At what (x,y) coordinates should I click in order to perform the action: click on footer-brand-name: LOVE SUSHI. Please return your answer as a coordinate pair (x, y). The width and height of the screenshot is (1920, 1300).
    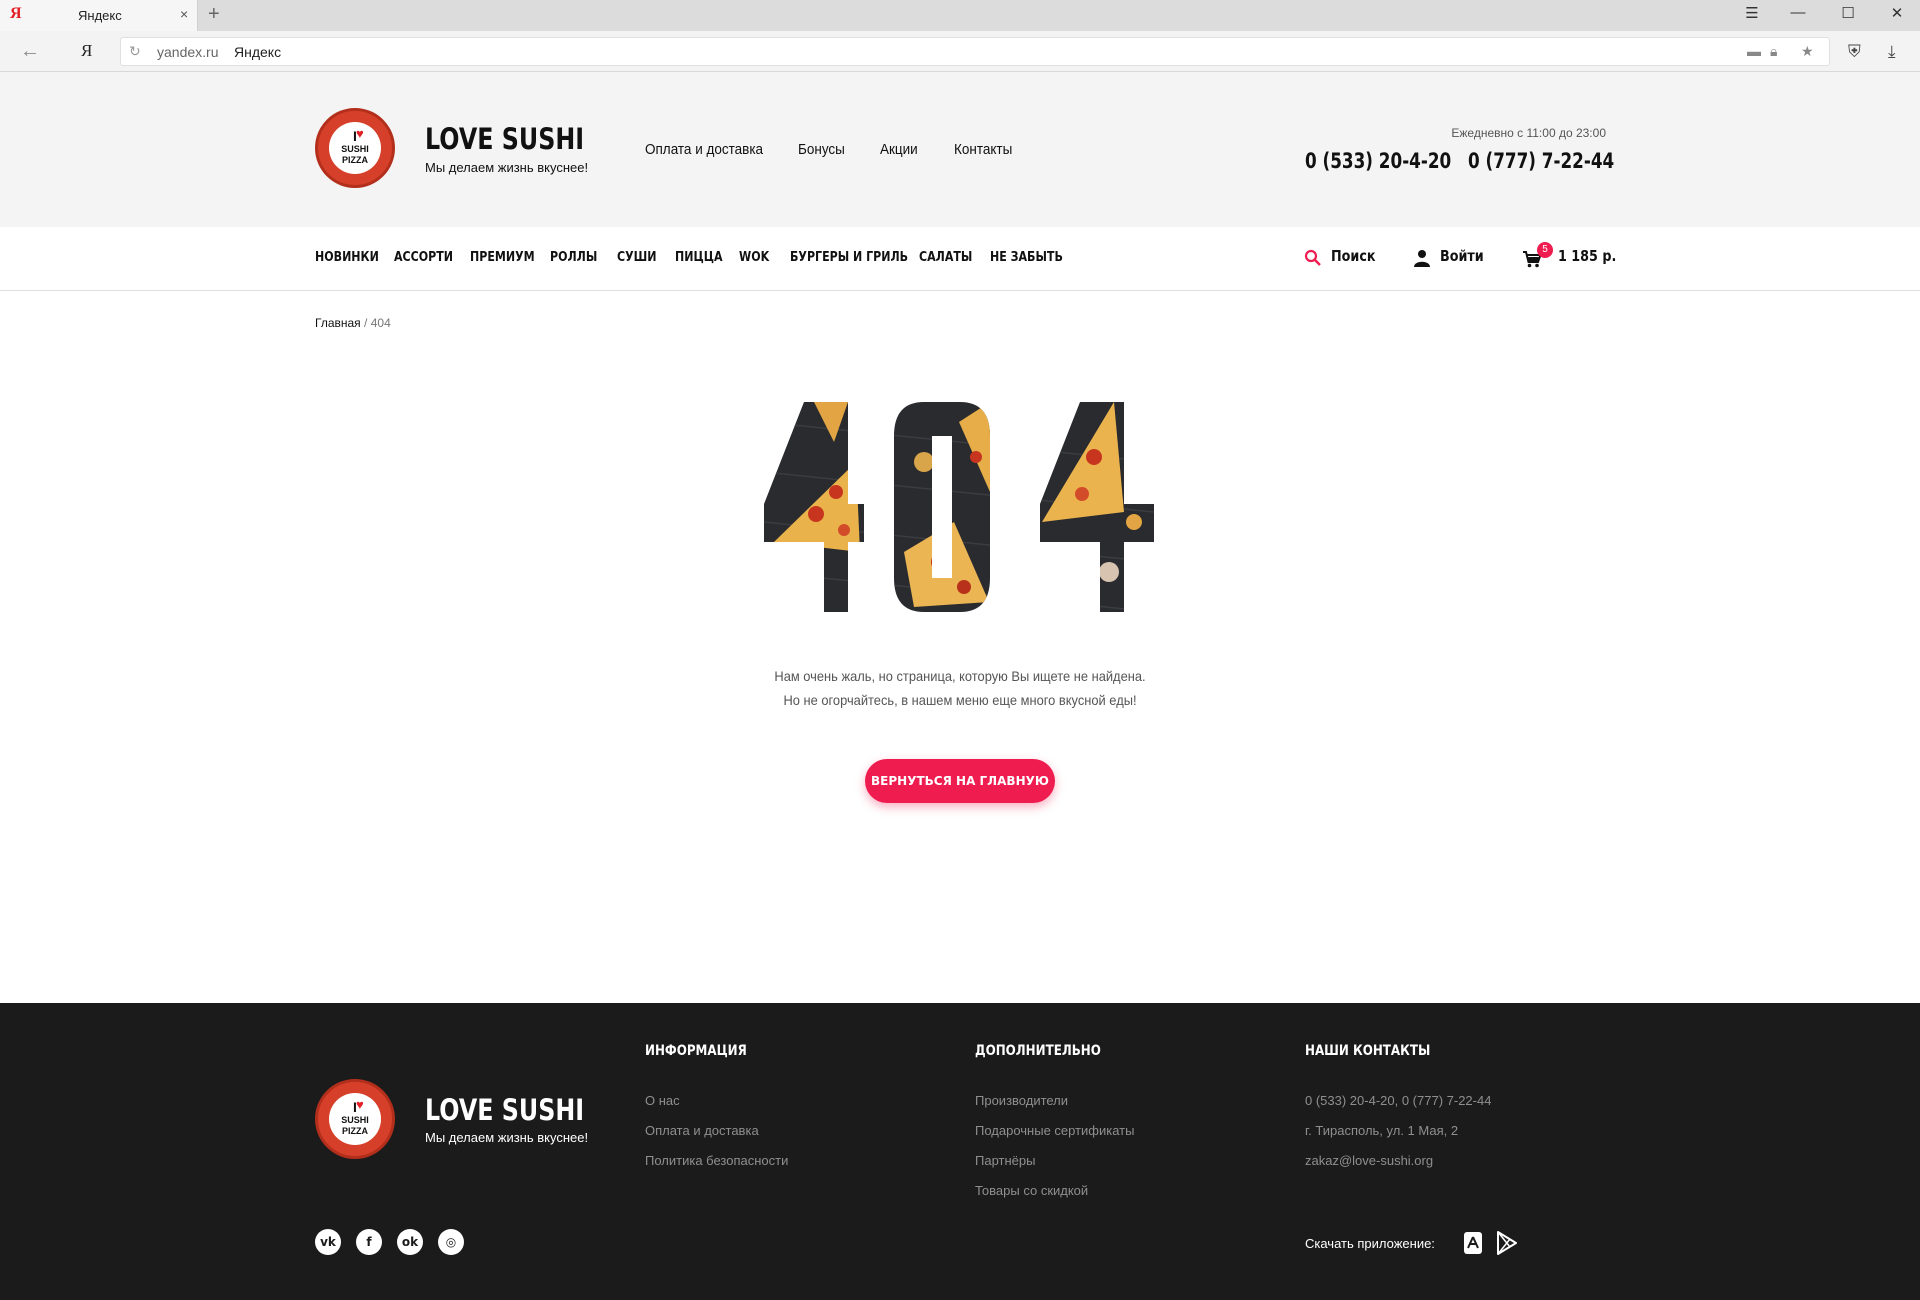
    Looking at the image, I should click on (504, 1110).